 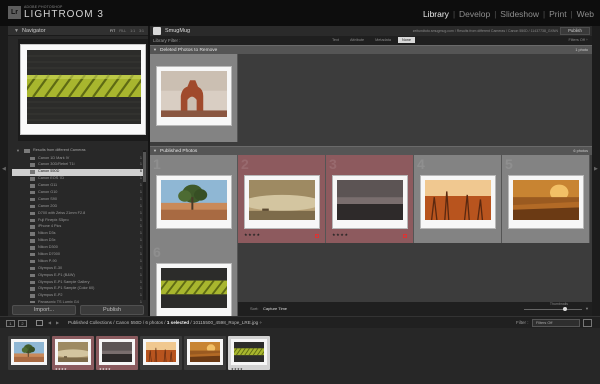 I want to click on zoom-3-1: 3:1, so click(x=141, y=31).